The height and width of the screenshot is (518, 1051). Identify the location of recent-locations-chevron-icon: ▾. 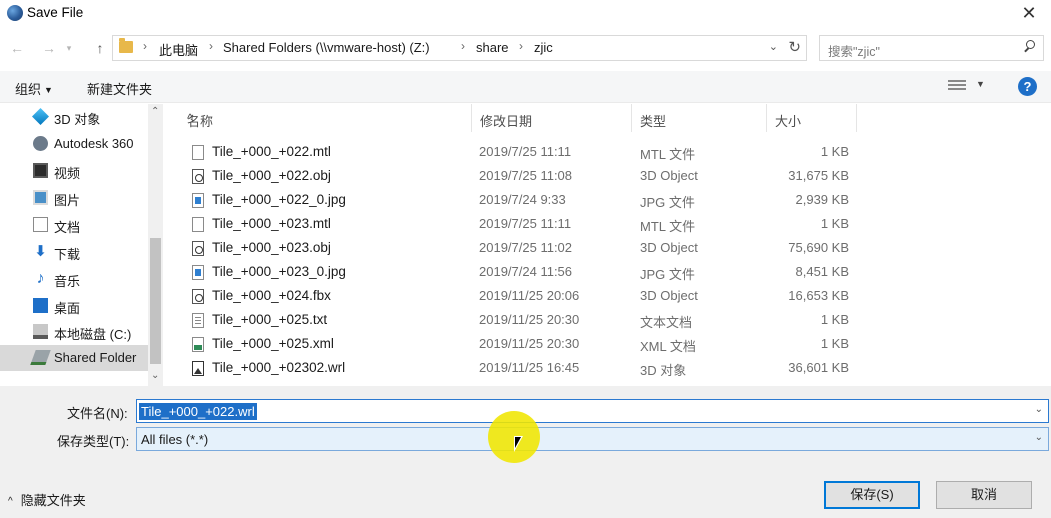
(69, 48).